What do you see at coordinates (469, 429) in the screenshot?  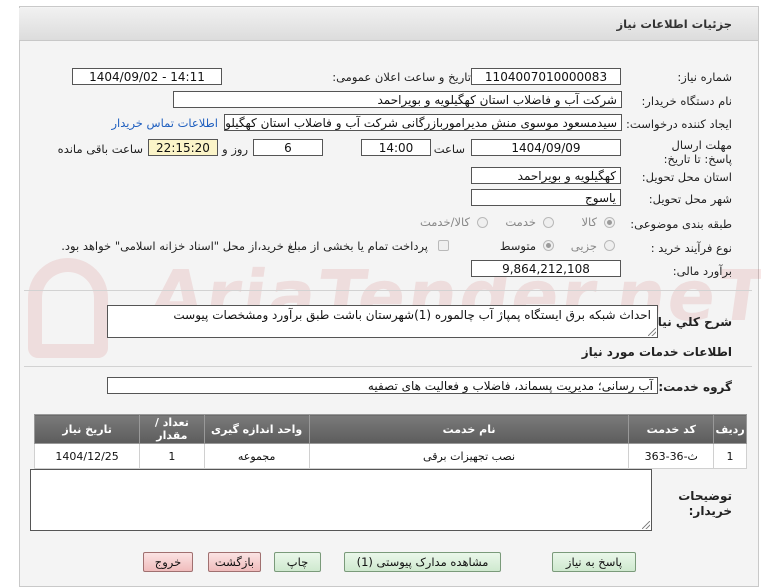 I see `col-header-service-name: نام خدمت` at bounding box center [469, 429].